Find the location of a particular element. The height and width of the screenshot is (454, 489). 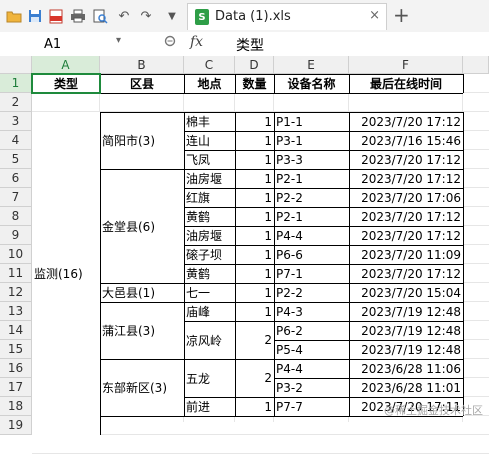

device-cell: P7-7 is located at coordinates (311, 406).